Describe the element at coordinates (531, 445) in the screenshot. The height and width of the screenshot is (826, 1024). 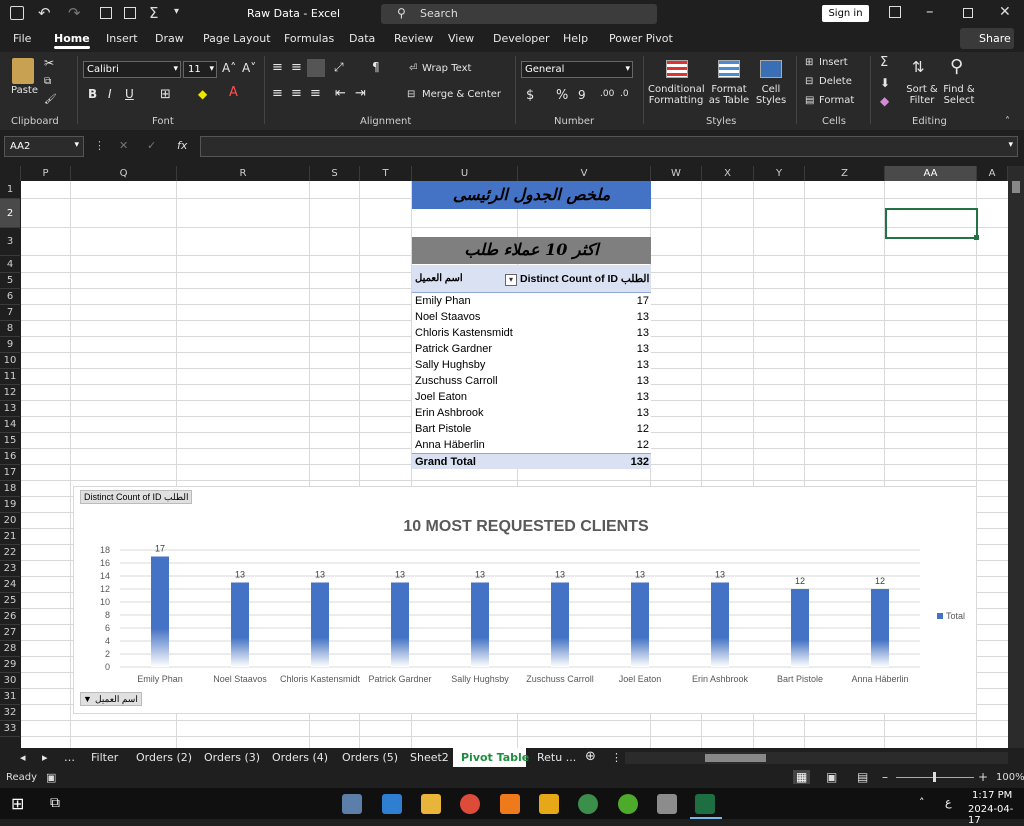
I see `pivot-row: Anna Häberlin 12` at that location.